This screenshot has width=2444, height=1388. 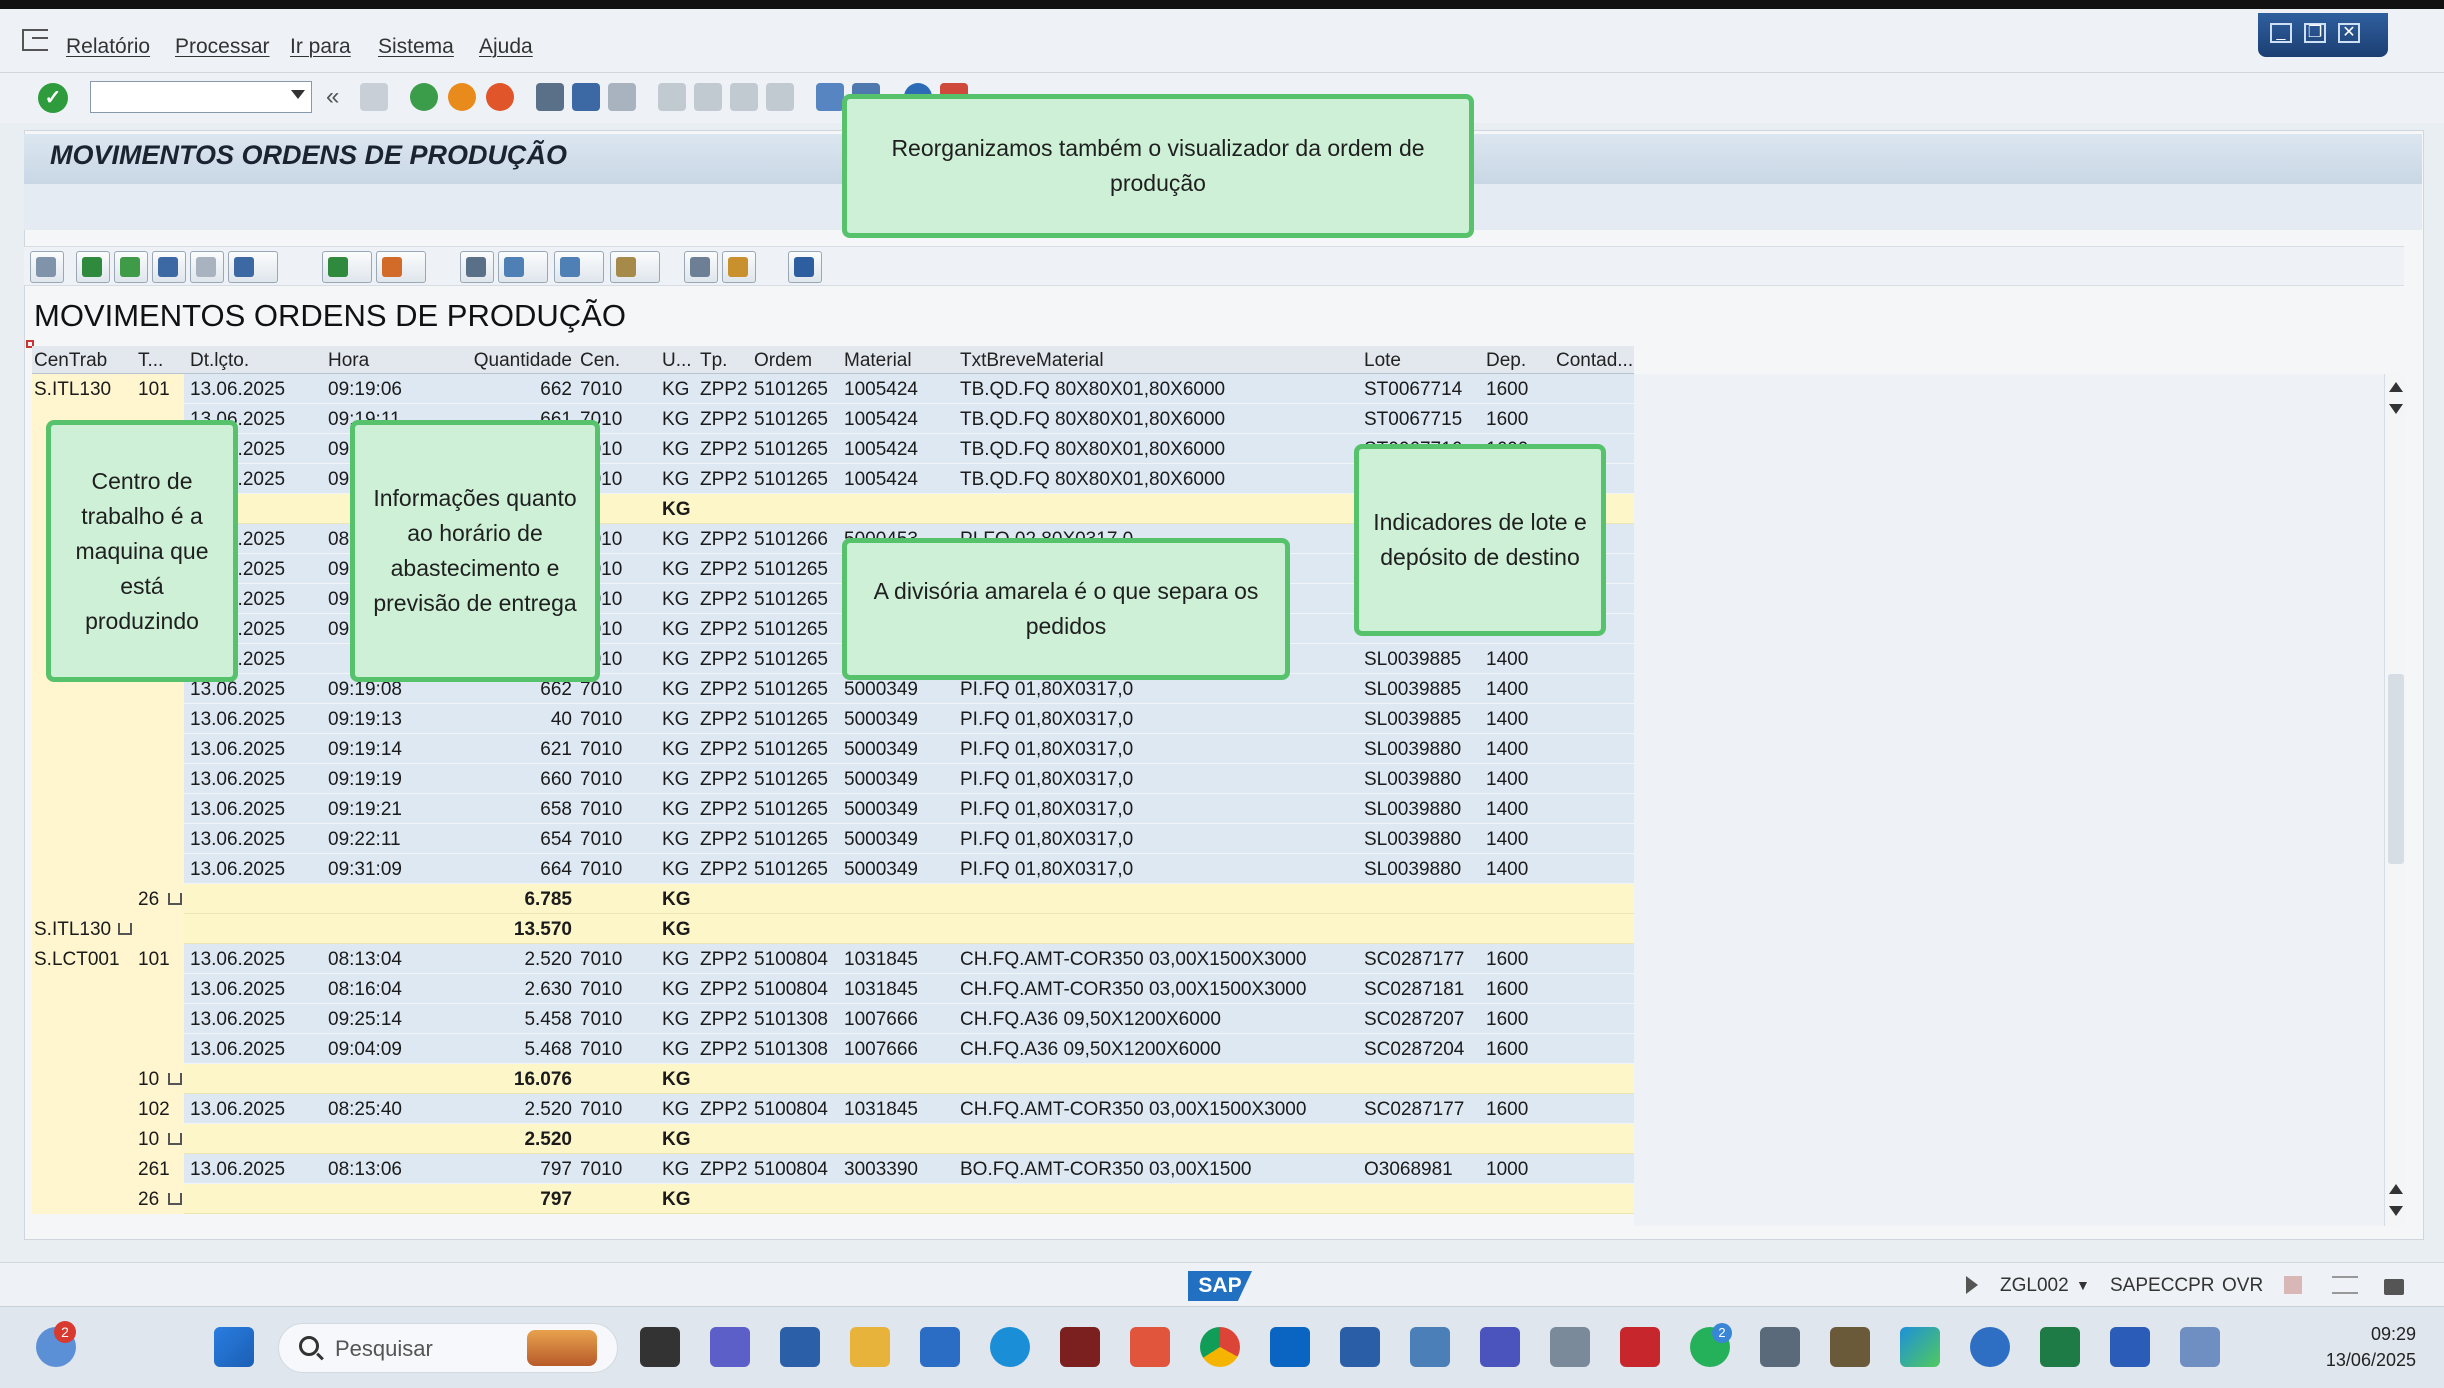 I want to click on minimize-icon: _, so click(x=2281, y=33).